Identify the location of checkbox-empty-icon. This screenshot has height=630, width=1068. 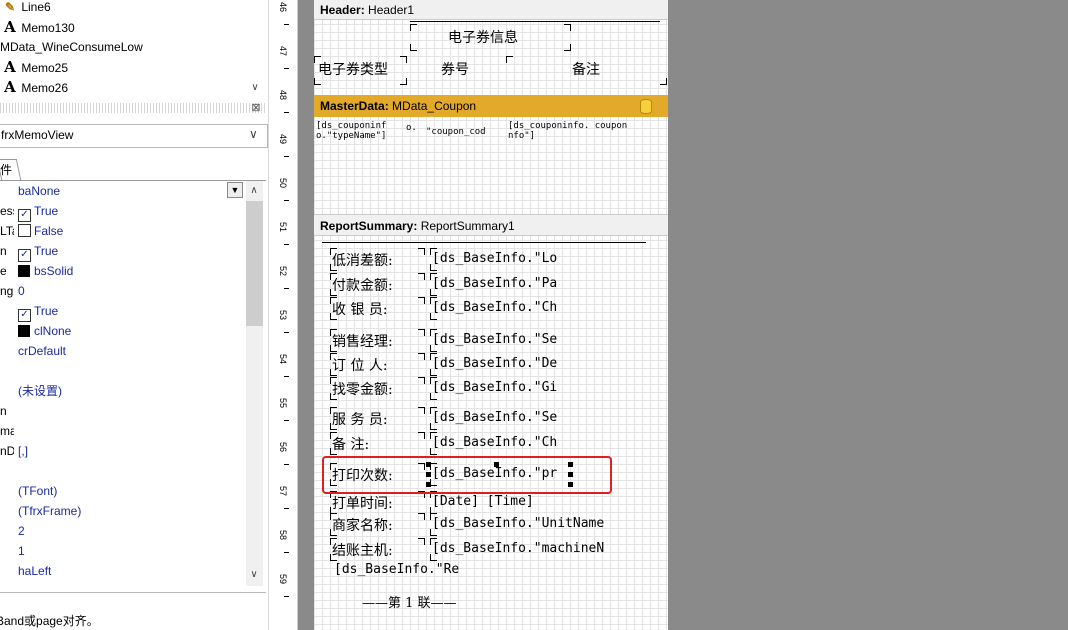
(24, 230).